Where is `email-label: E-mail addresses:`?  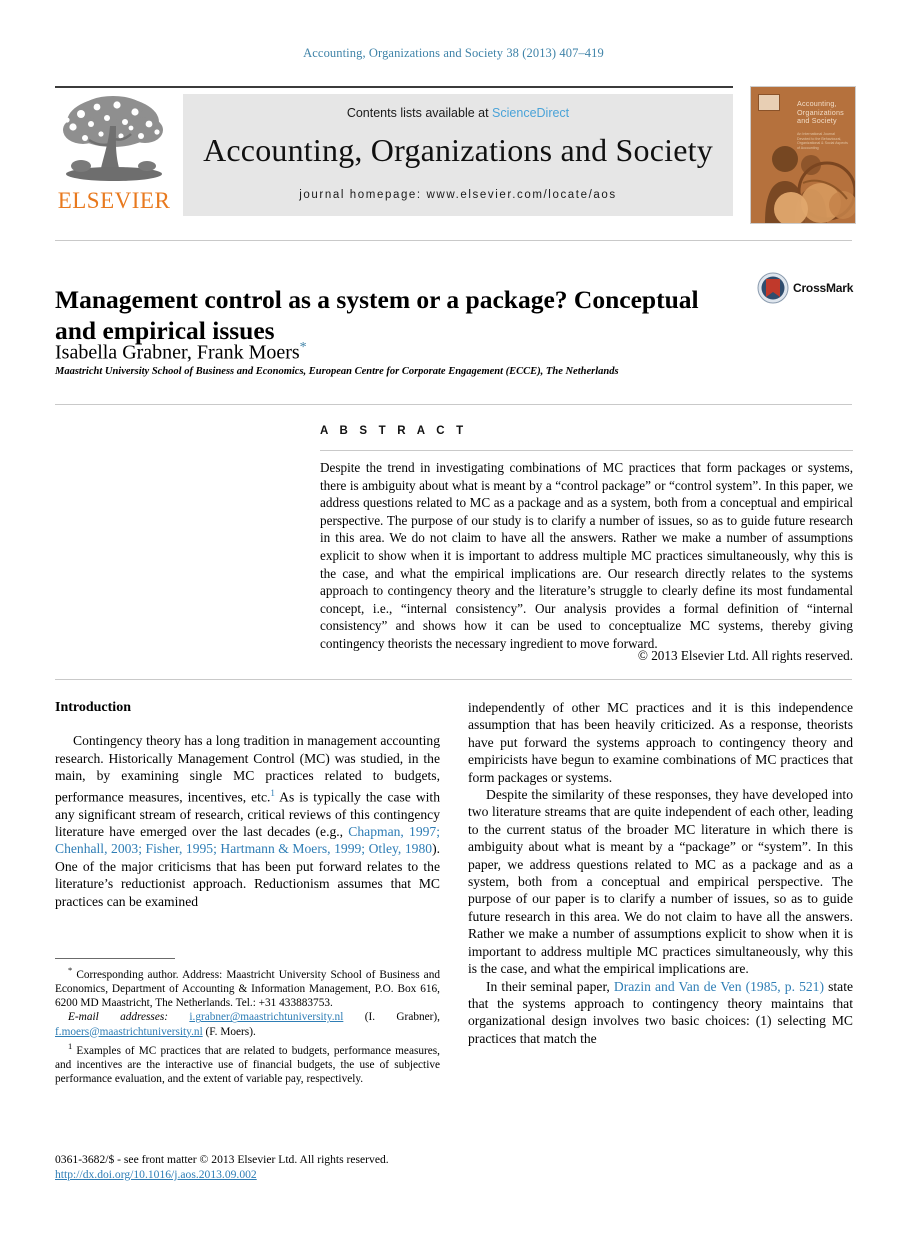
email-label: E-mail addresses: is located at coordinates (118, 1017).